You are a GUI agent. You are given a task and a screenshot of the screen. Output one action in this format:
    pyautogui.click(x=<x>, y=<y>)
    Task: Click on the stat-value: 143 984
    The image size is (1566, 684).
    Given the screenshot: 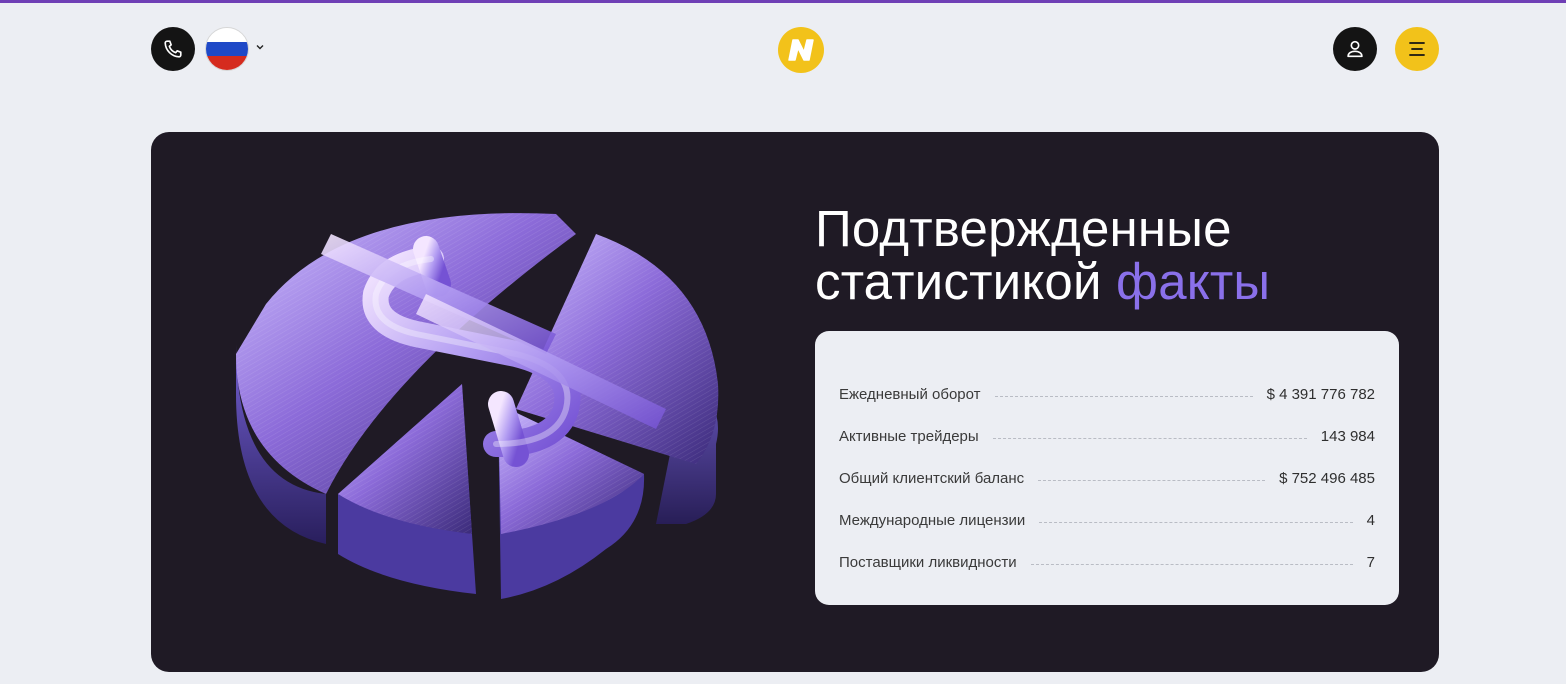 What is the action you would take?
    pyautogui.click(x=1347, y=436)
    